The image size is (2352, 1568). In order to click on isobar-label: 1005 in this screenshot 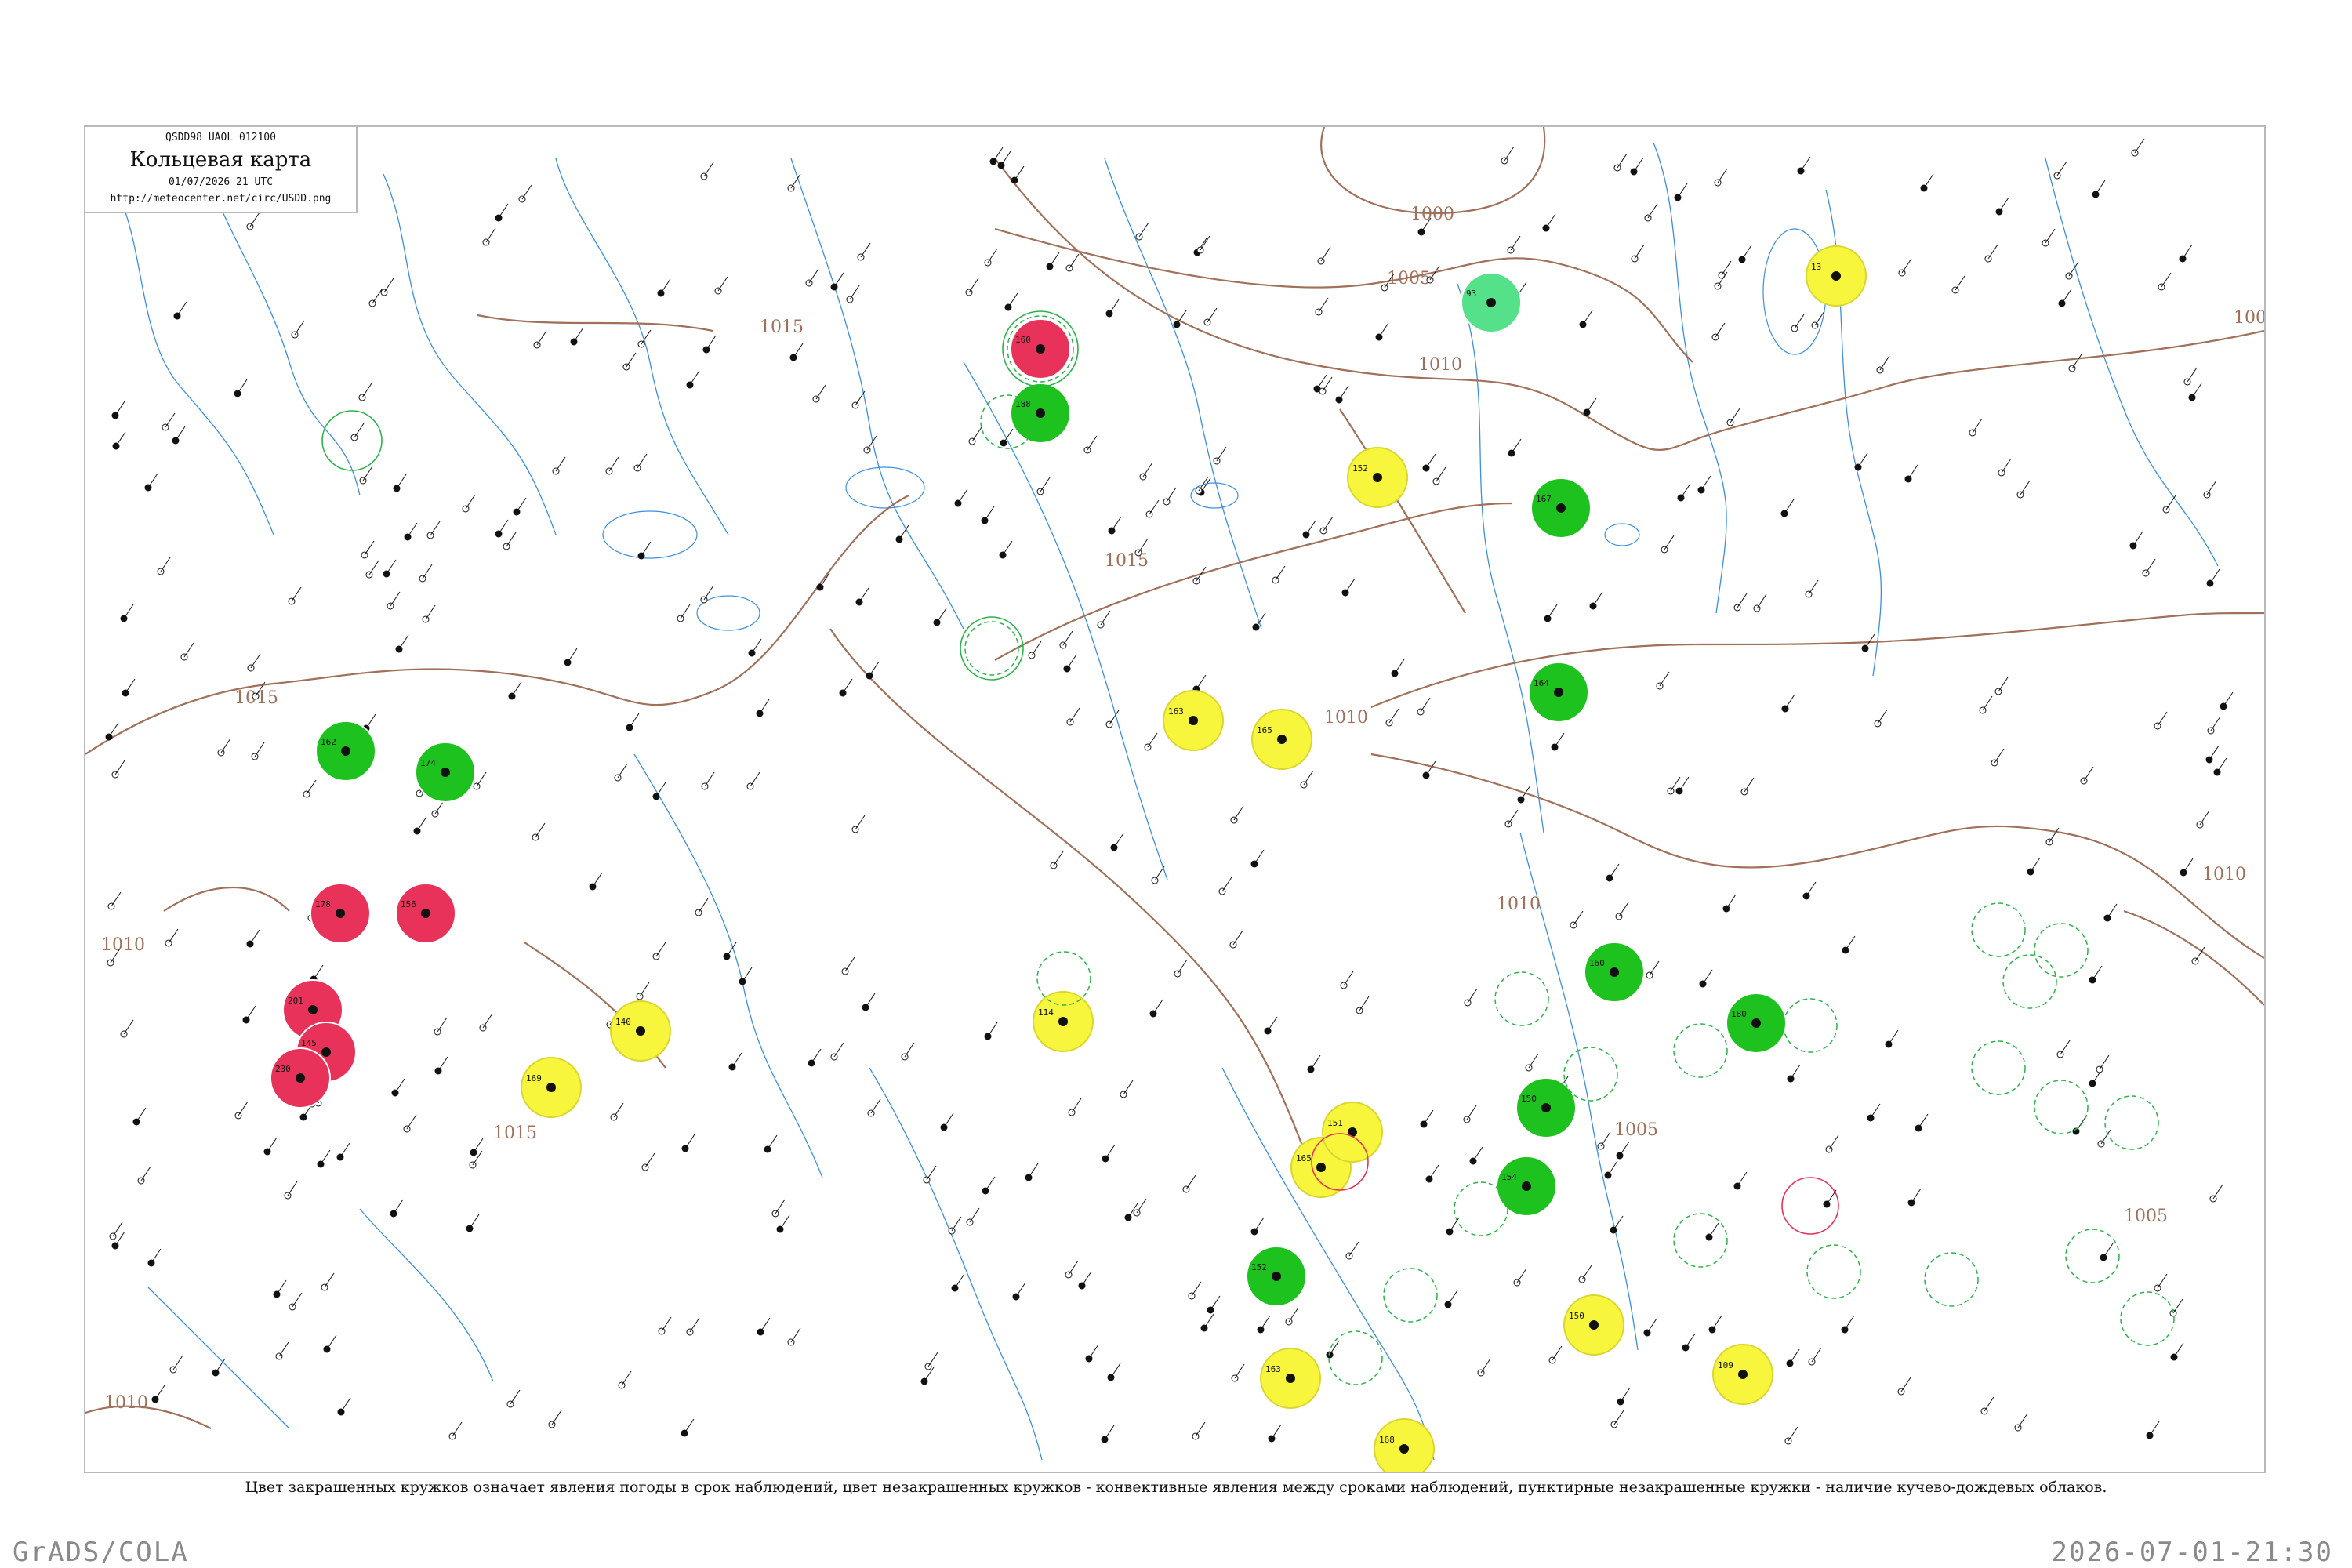, I will do `click(1636, 1130)`.